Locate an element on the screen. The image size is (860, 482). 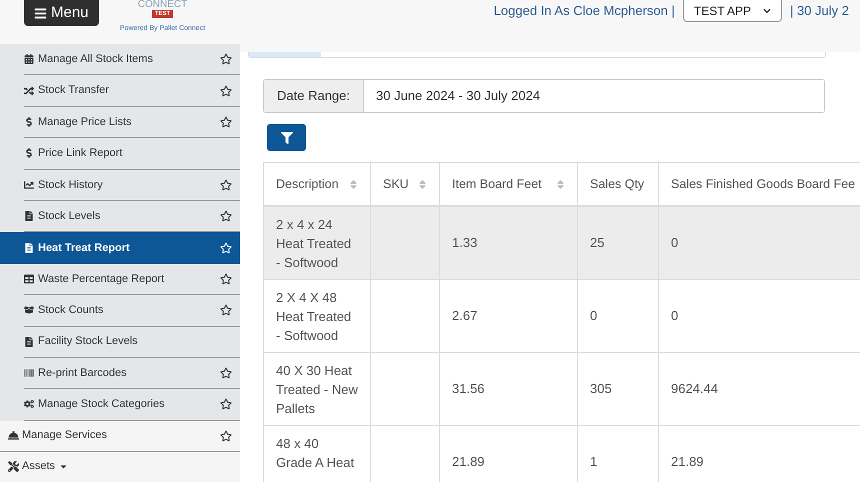
sidebar-item-label: Assets is located at coordinates (39, 466).